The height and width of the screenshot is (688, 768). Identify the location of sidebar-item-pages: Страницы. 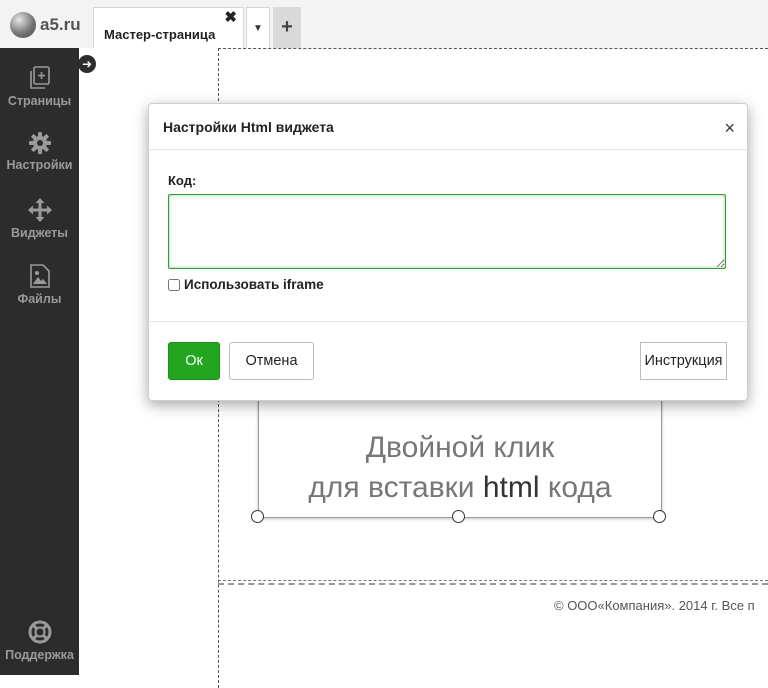
(39, 87).